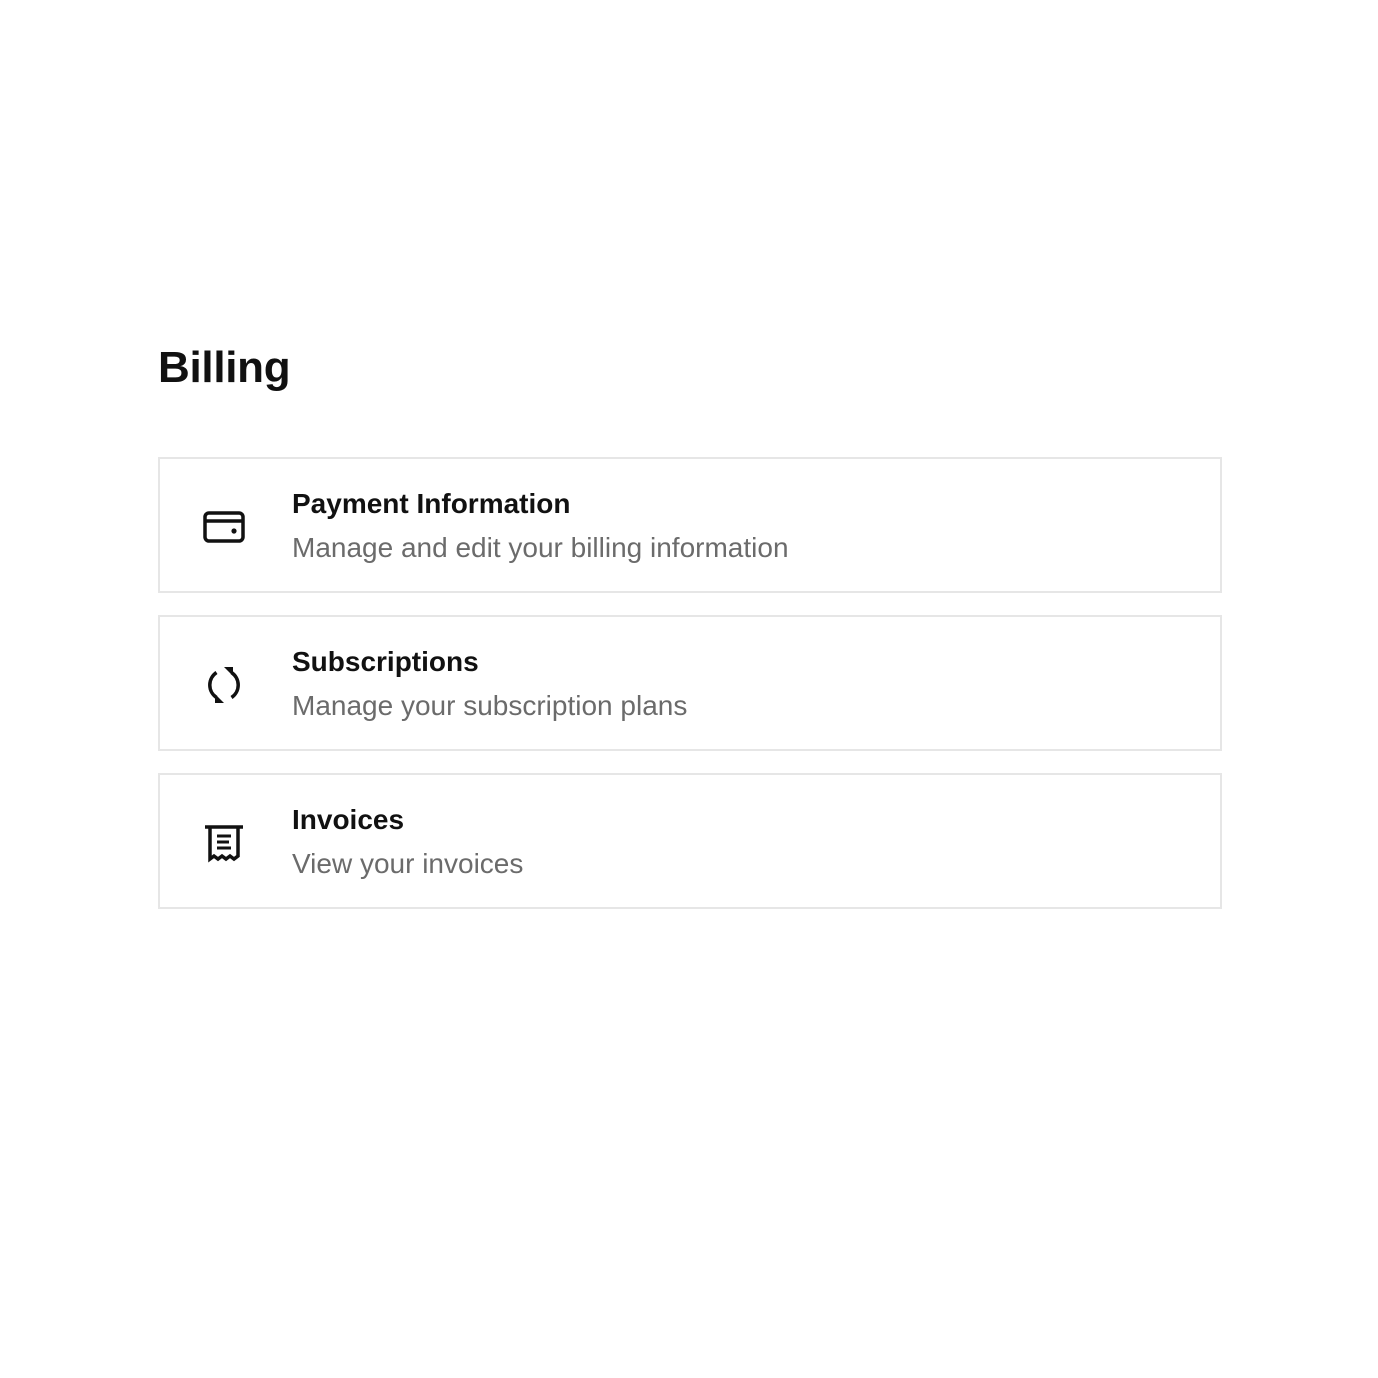 This screenshot has width=1378, height=1378. Describe the element at coordinates (431, 503) in the screenshot. I see `payment-information-title: Payment Information` at that location.